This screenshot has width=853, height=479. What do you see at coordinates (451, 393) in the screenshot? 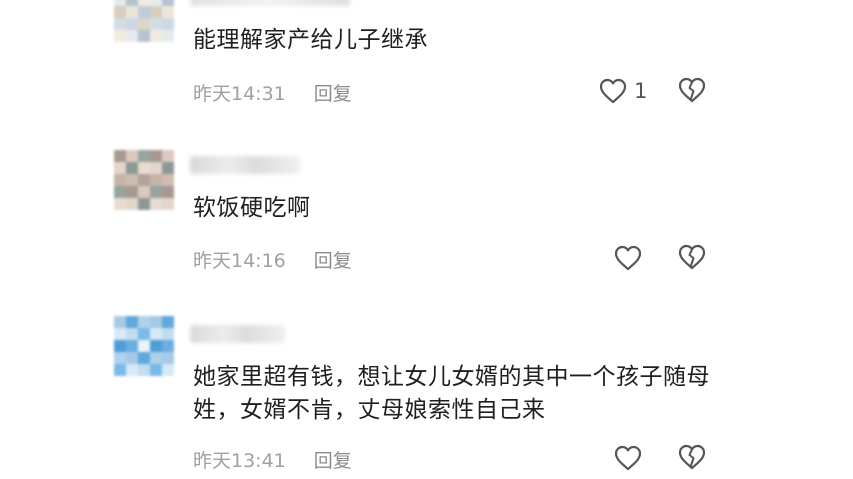
I see `comment-text: 她家里超有钱，想让女儿女婿的其中一个孩子随母姓，女婿不肯，丈母娘索性自己来` at bounding box center [451, 393].